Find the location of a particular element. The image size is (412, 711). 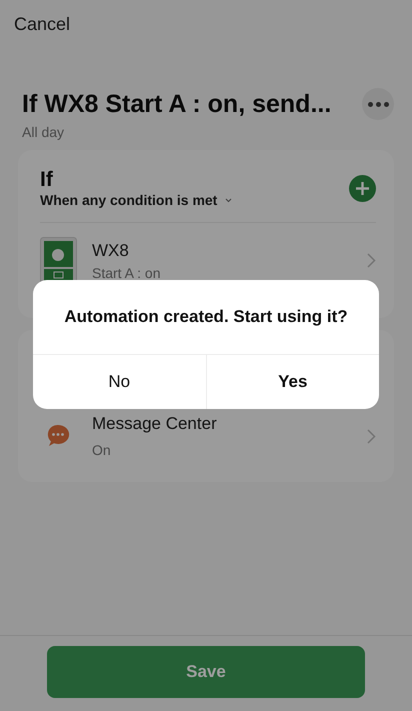

list-item: Message Center On is located at coordinates (208, 432).